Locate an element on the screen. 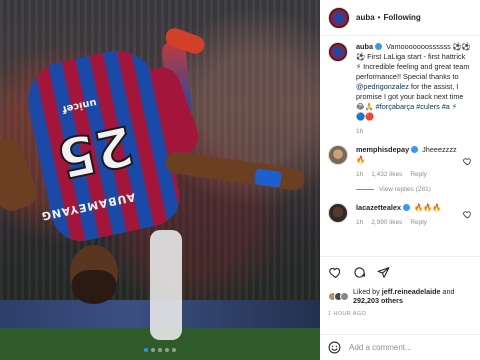 The width and height of the screenshot is (480, 360). comment-item: lacazettealex 🔥🔥🔥 1h 2,990 likes Reply is located at coordinates (400, 214).